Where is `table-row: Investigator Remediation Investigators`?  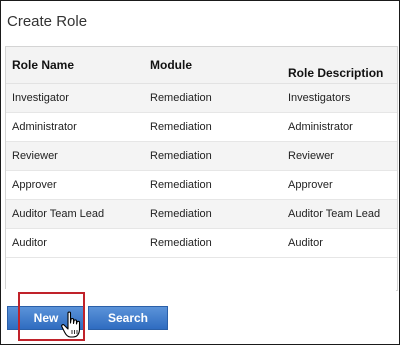 table-row: Investigator Remediation Investigators is located at coordinates (201, 98).